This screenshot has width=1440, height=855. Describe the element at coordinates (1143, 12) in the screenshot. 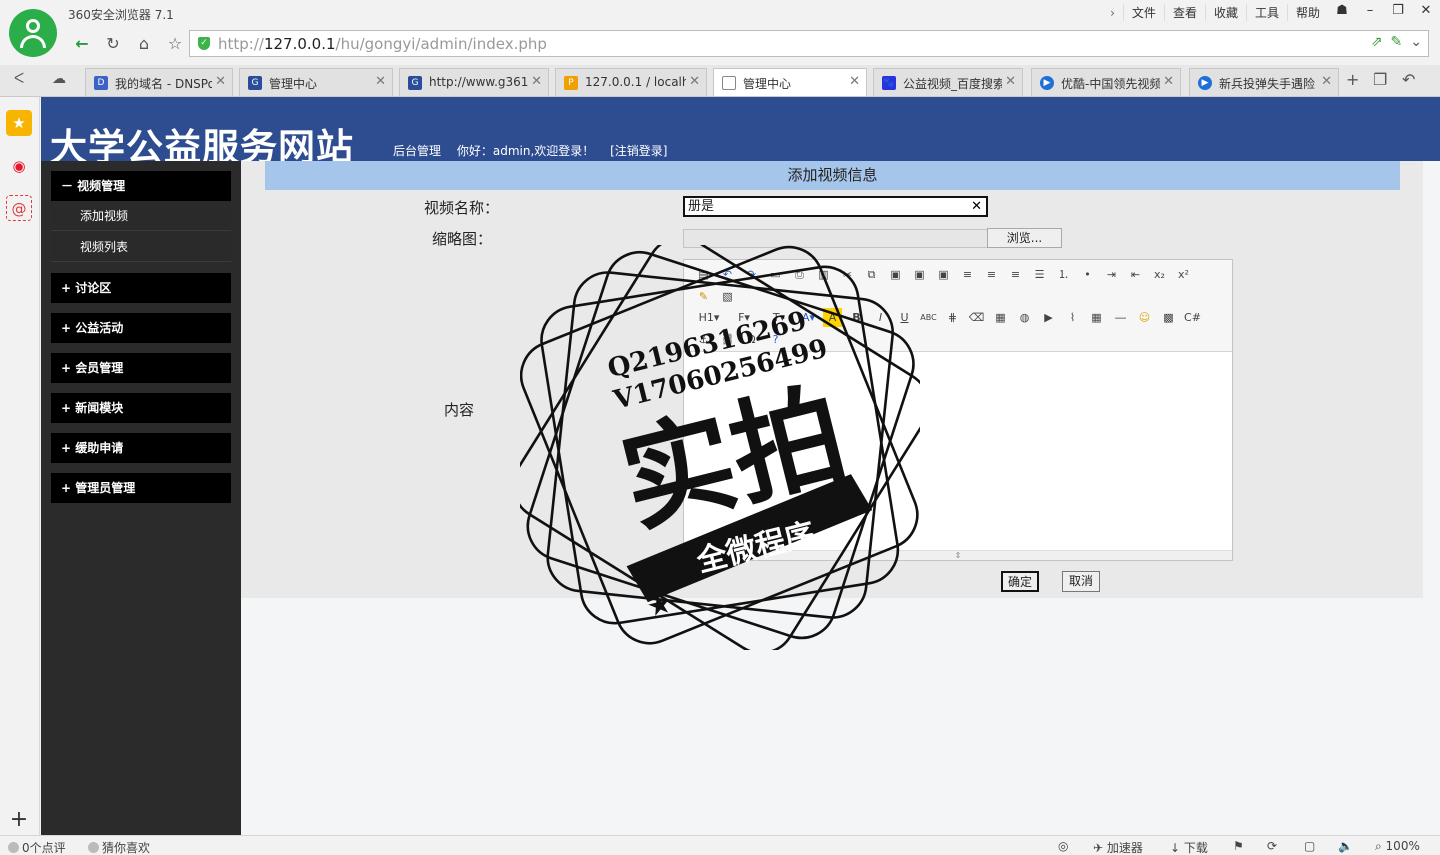

I see `menu-file: 文件` at that location.